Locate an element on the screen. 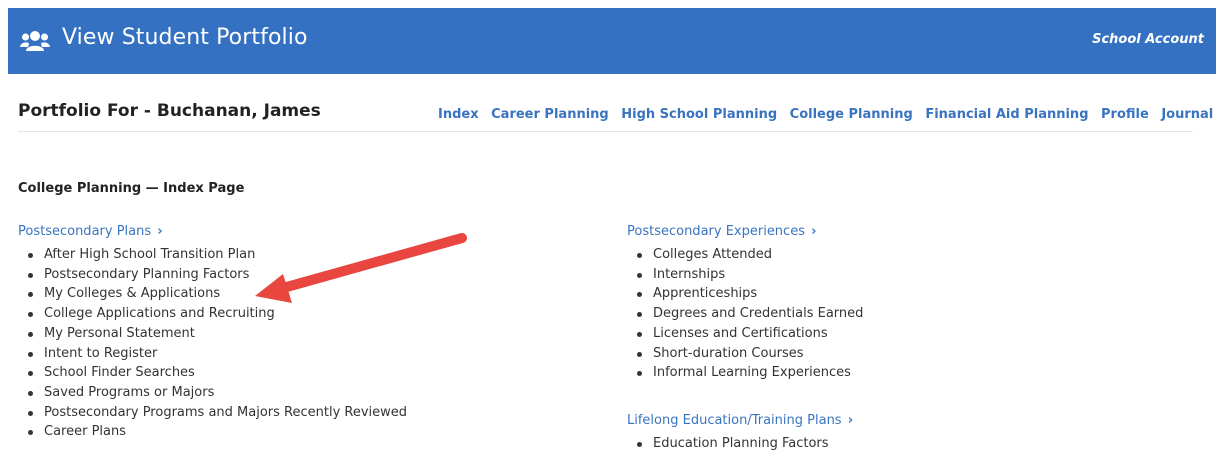 This screenshot has width=1223, height=460. nav-profile: Profile is located at coordinates (1125, 114).